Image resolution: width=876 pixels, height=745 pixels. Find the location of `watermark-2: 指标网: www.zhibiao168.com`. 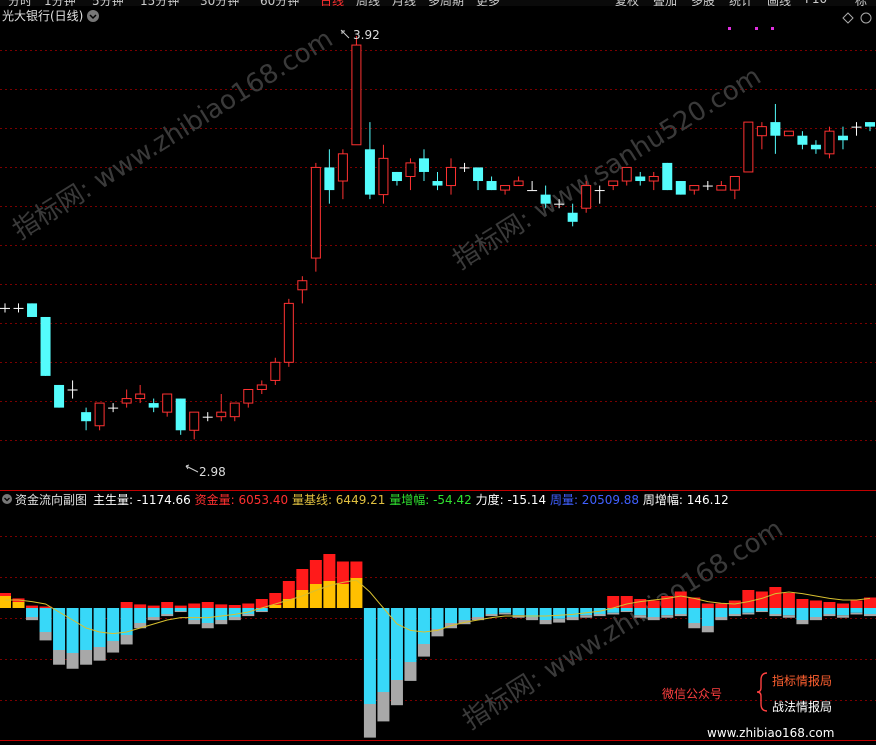

watermark-2: 指标网: www.zhibiao168.com is located at coordinates (623, 625).